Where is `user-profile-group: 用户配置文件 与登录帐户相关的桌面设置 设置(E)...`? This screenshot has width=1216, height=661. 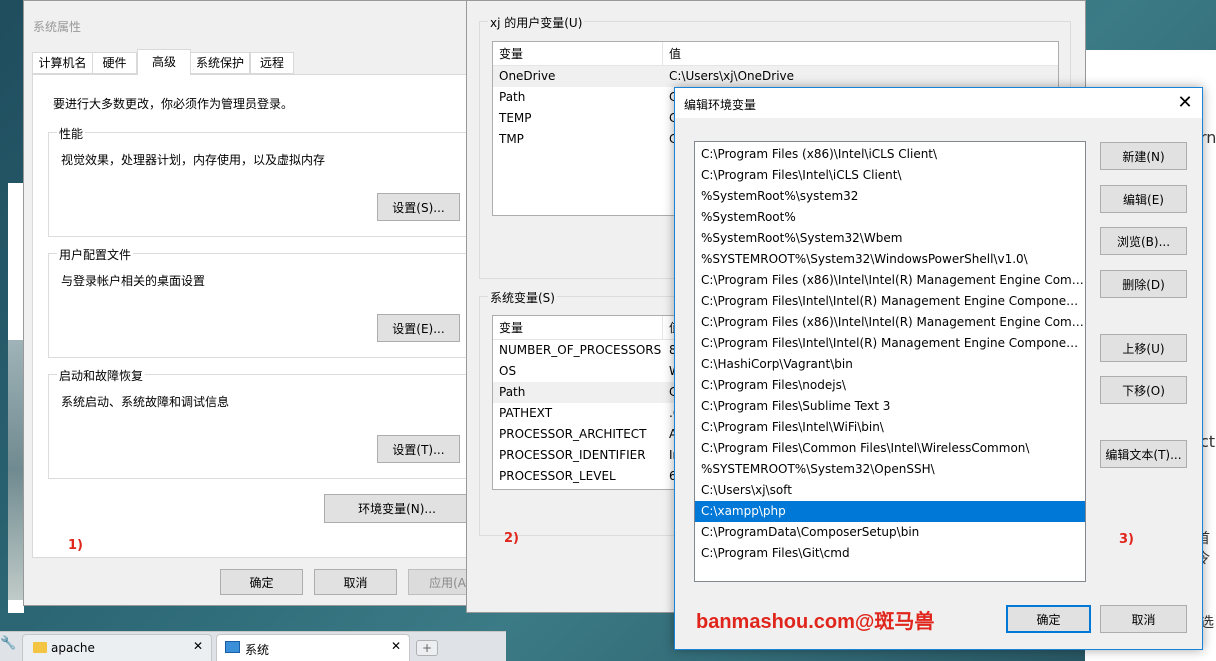 user-profile-group: 用户配置文件 与登录帐户相关的桌面设置 设置(E)... is located at coordinates (263, 302).